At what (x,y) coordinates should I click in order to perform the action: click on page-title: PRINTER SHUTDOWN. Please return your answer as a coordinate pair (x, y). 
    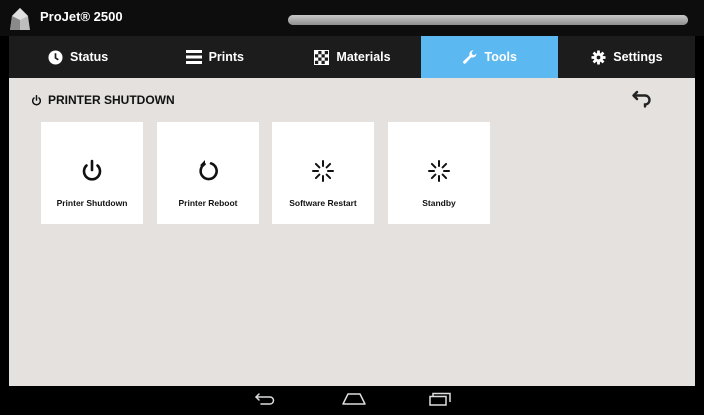
    Looking at the image, I should click on (103, 100).